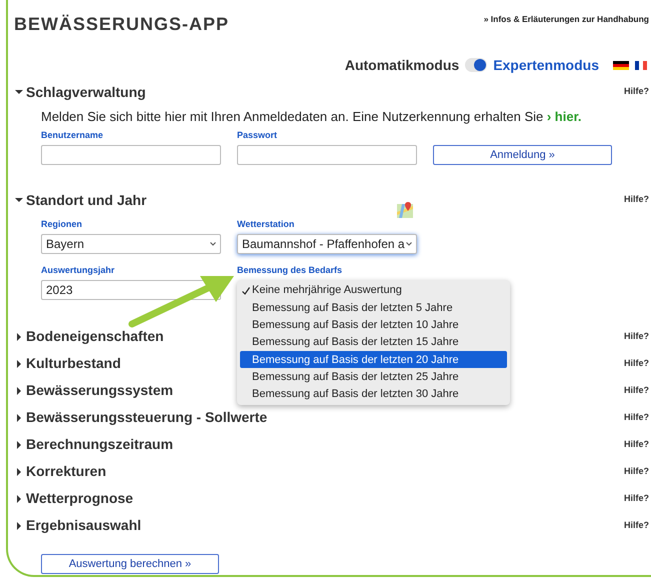 This screenshot has width=651, height=578. I want to click on field-label: Passwort, so click(257, 135).